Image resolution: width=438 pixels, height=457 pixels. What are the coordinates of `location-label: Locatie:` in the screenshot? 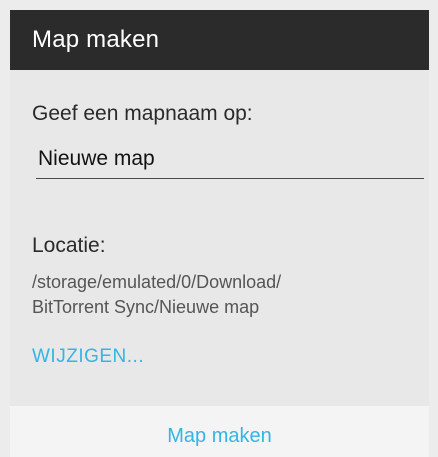 It's located at (69, 245).